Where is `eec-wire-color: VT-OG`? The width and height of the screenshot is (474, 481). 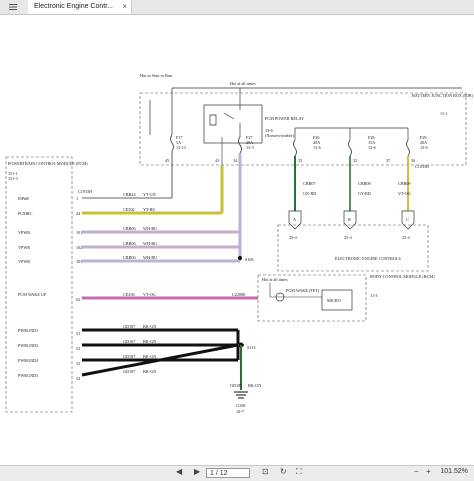
eec-wire-color: VT-OG is located at coordinates (404, 193).